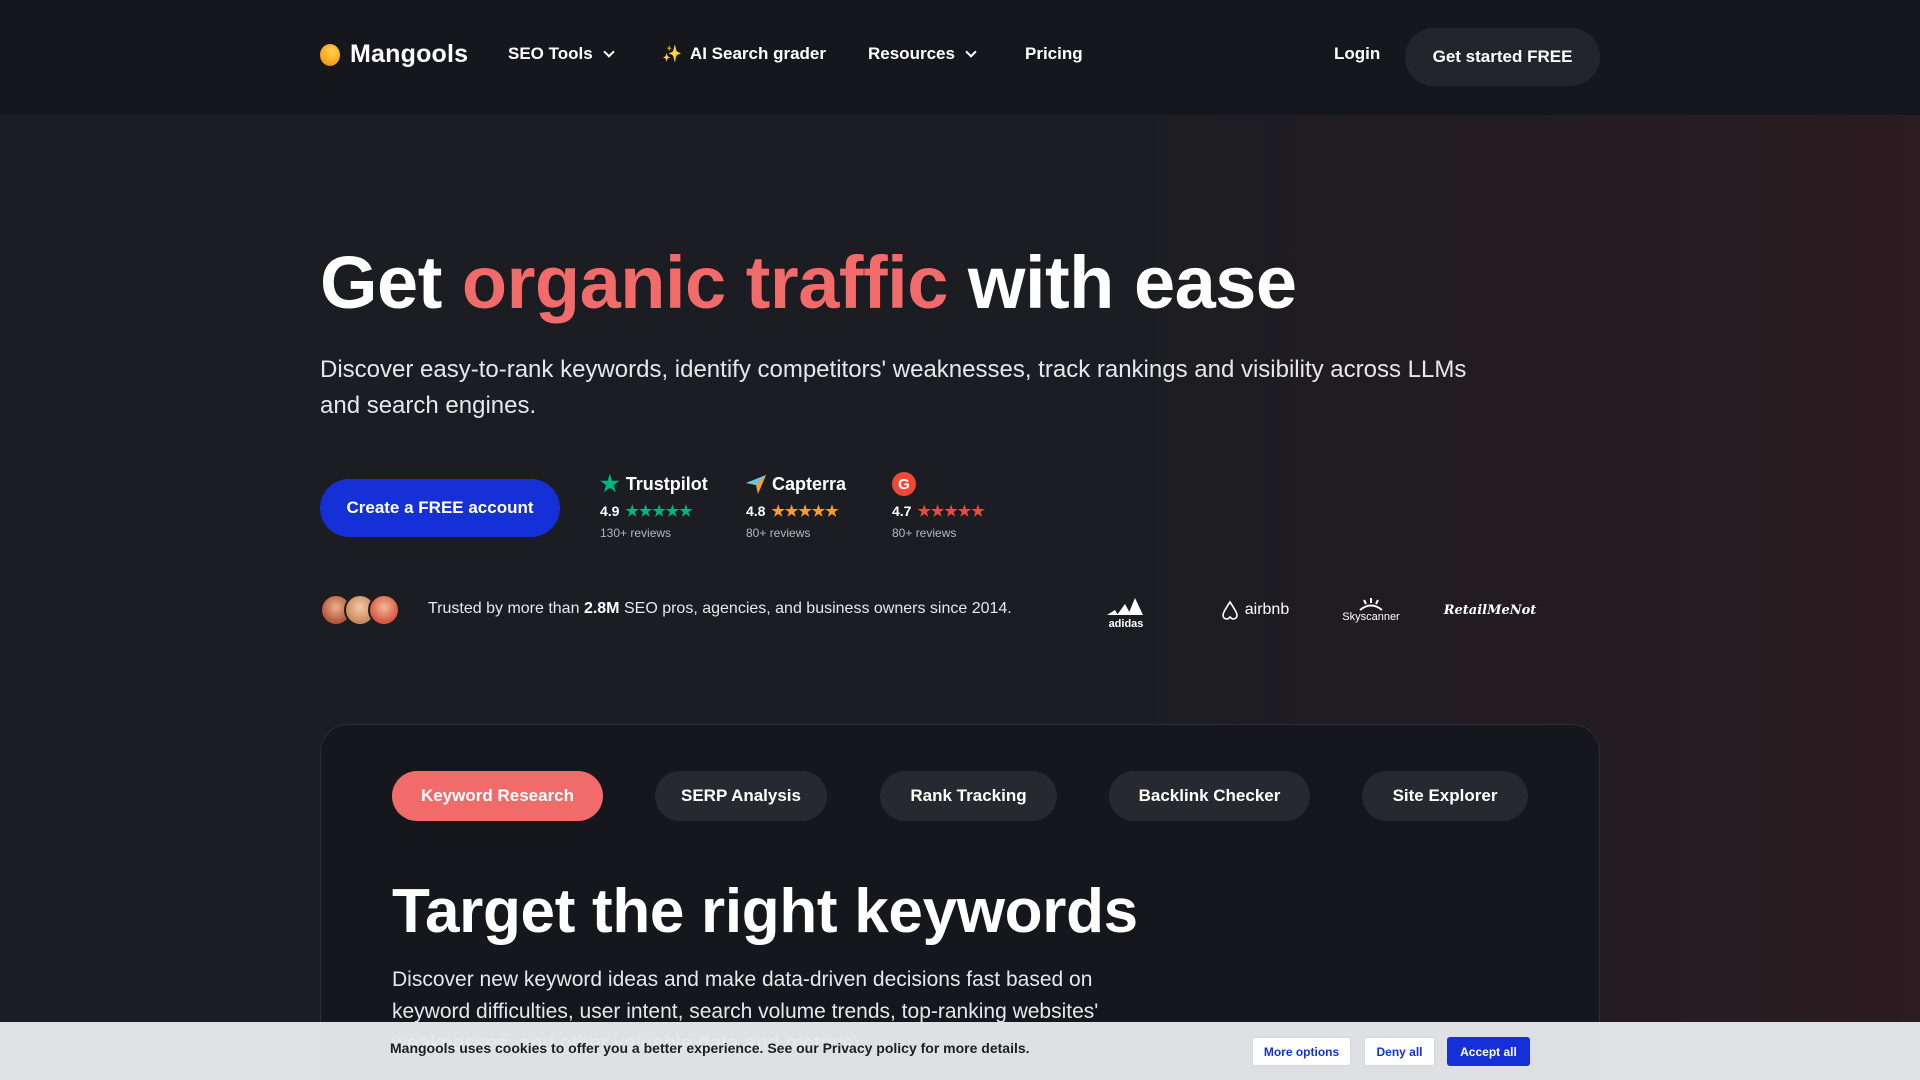 The image size is (1920, 1080). What do you see at coordinates (497, 796) in the screenshot?
I see `tab-keyword-research: Keyword Research` at bounding box center [497, 796].